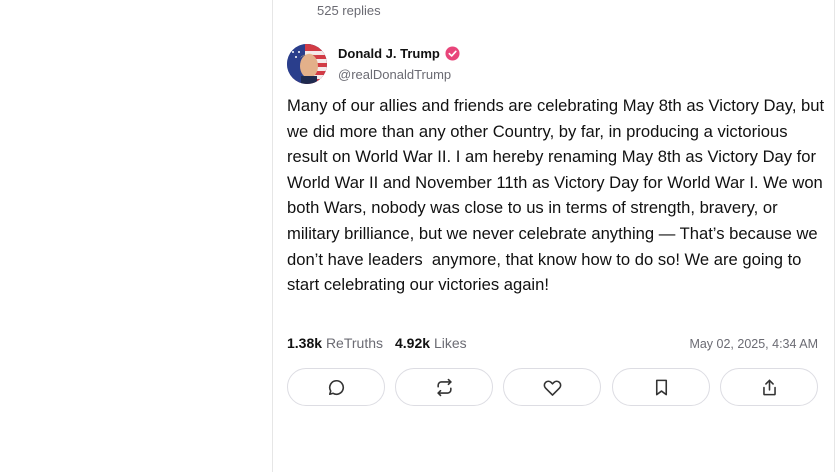 This screenshot has height=472, width=840. What do you see at coordinates (753, 344) in the screenshot?
I see `post-timestamp: May 02, 2025, 4:34 AM` at bounding box center [753, 344].